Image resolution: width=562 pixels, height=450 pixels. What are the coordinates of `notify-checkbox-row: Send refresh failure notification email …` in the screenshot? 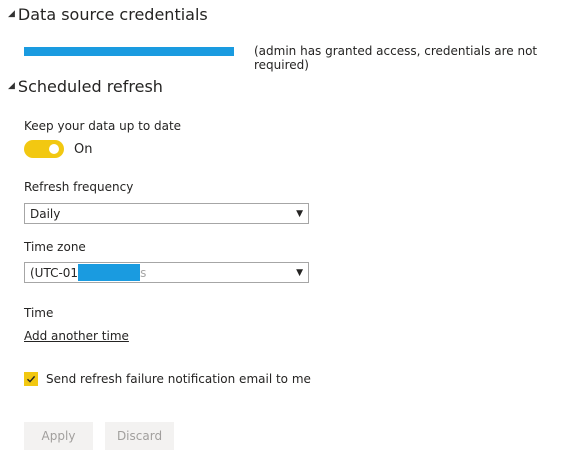 It's located at (167, 379).